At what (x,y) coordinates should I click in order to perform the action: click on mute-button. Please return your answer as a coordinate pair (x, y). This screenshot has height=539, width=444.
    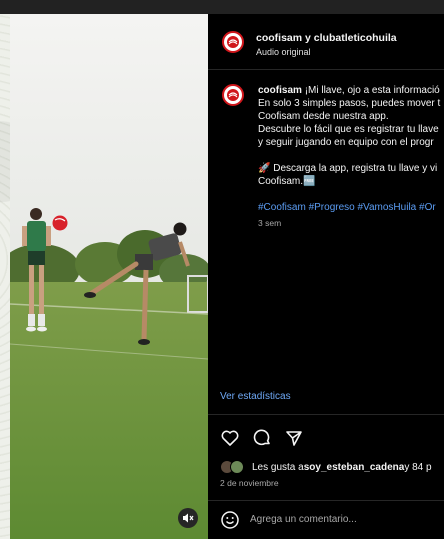
    Looking at the image, I should click on (188, 518).